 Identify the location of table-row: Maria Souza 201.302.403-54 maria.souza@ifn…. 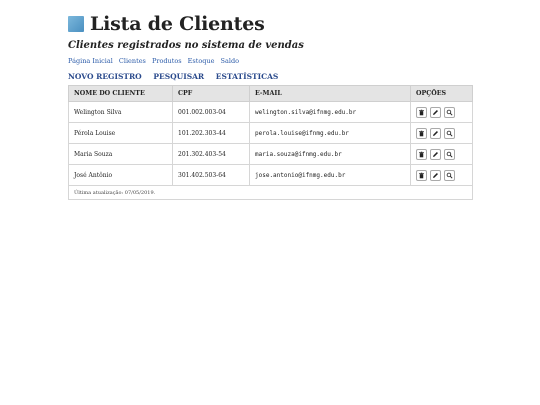
(270, 154).